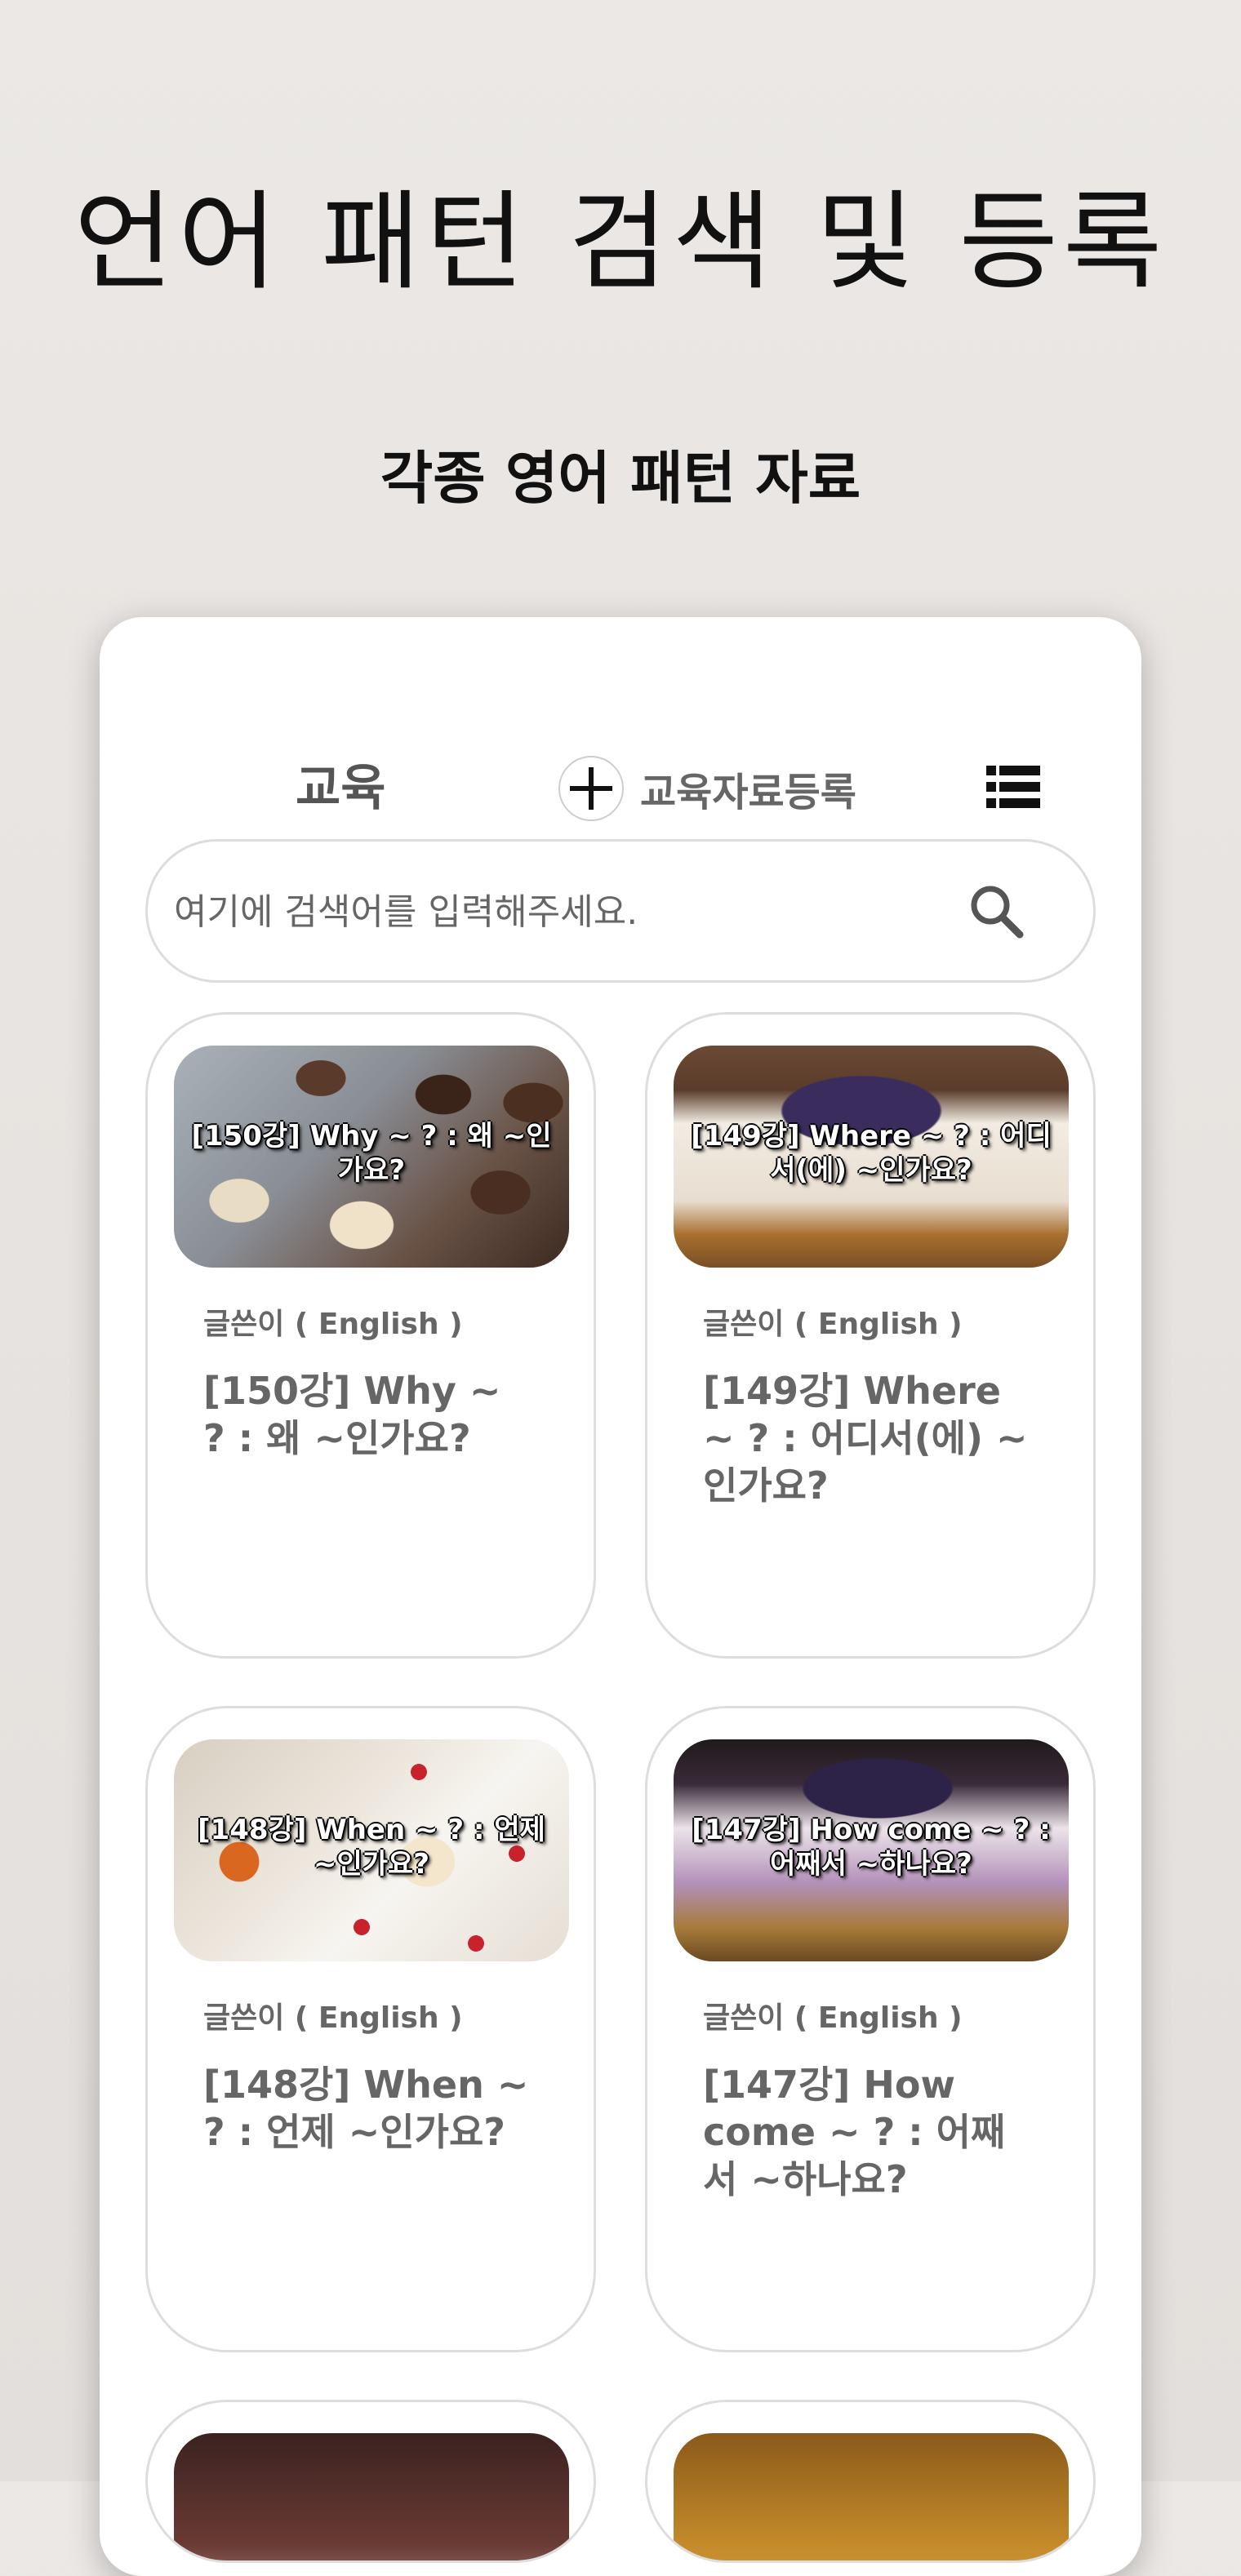 Image resolution: width=1241 pixels, height=2576 pixels. Describe the element at coordinates (565, 911) in the screenshot. I see `search-input` at that location.